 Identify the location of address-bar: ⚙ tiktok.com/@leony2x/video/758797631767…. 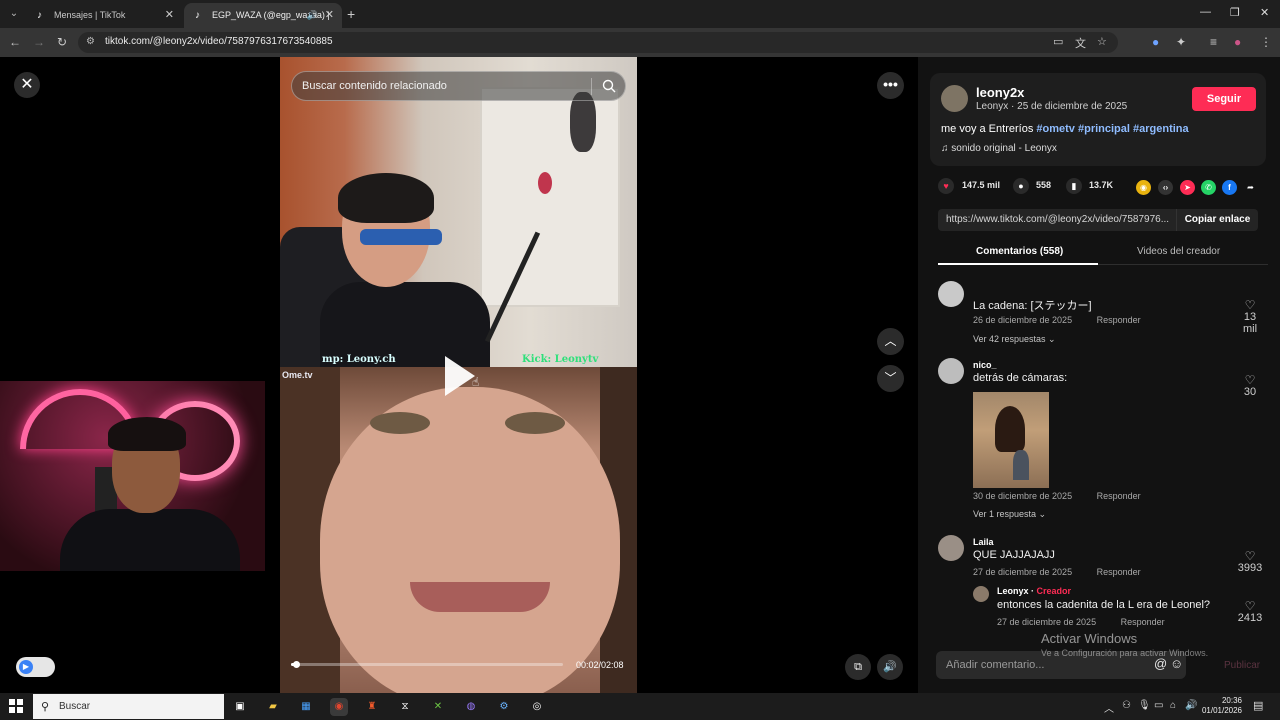
(598, 42).